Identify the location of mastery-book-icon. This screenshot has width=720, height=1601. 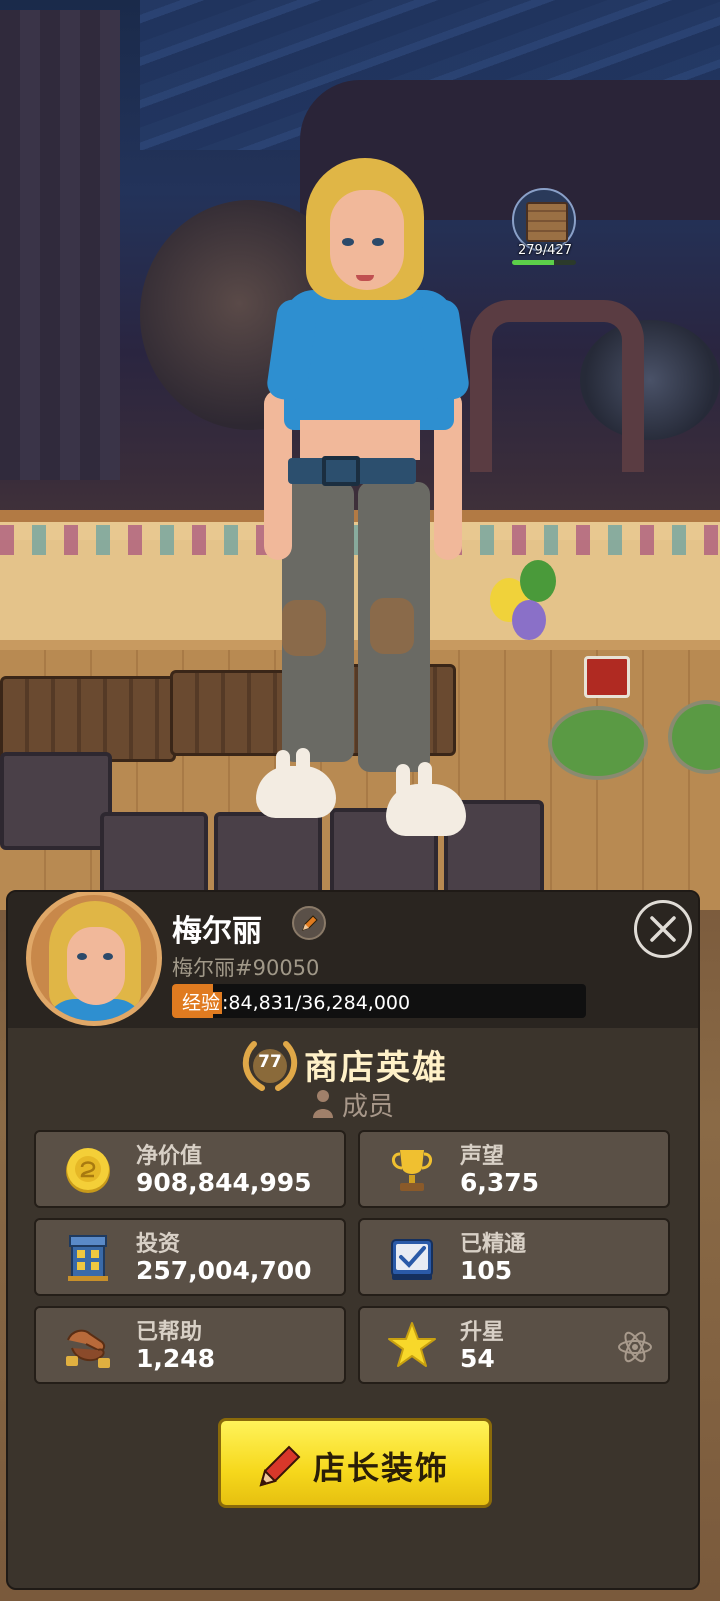
(412, 1259).